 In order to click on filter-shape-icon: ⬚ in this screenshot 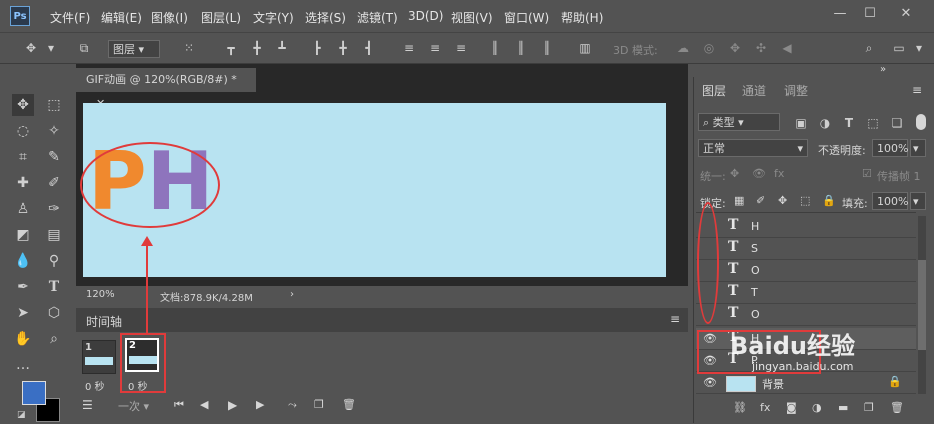, I will do `click(873, 123)`.